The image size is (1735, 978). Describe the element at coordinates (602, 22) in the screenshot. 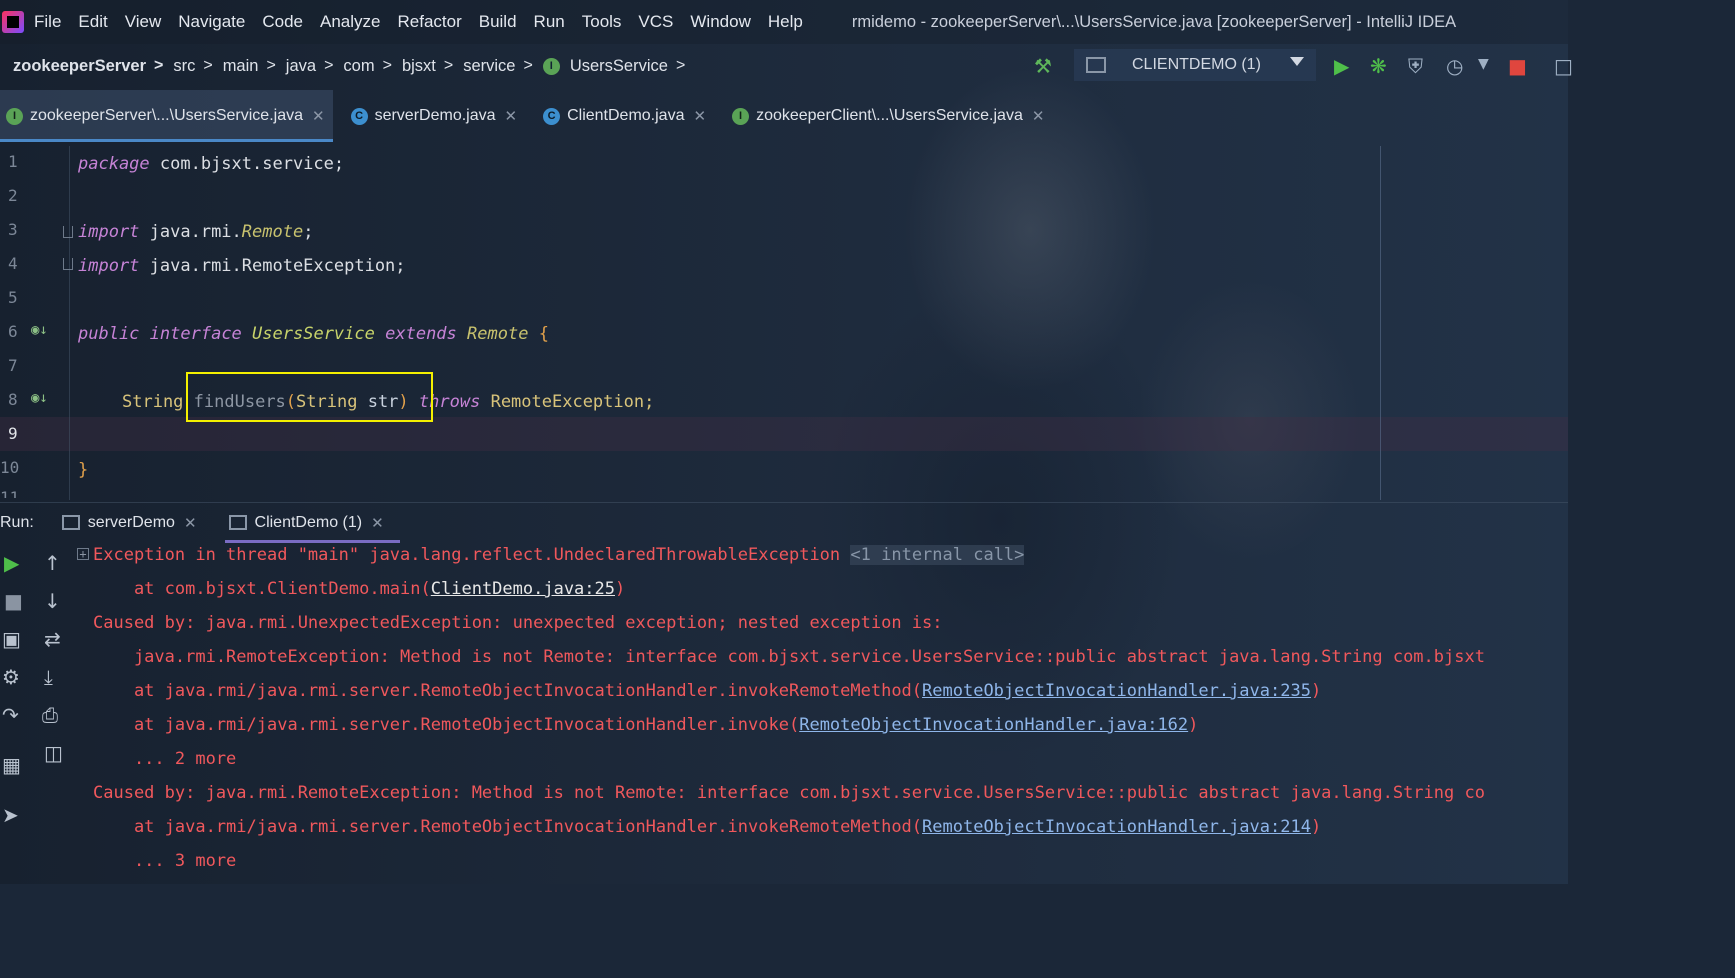

I see `menu-tools: Tools` at that location.